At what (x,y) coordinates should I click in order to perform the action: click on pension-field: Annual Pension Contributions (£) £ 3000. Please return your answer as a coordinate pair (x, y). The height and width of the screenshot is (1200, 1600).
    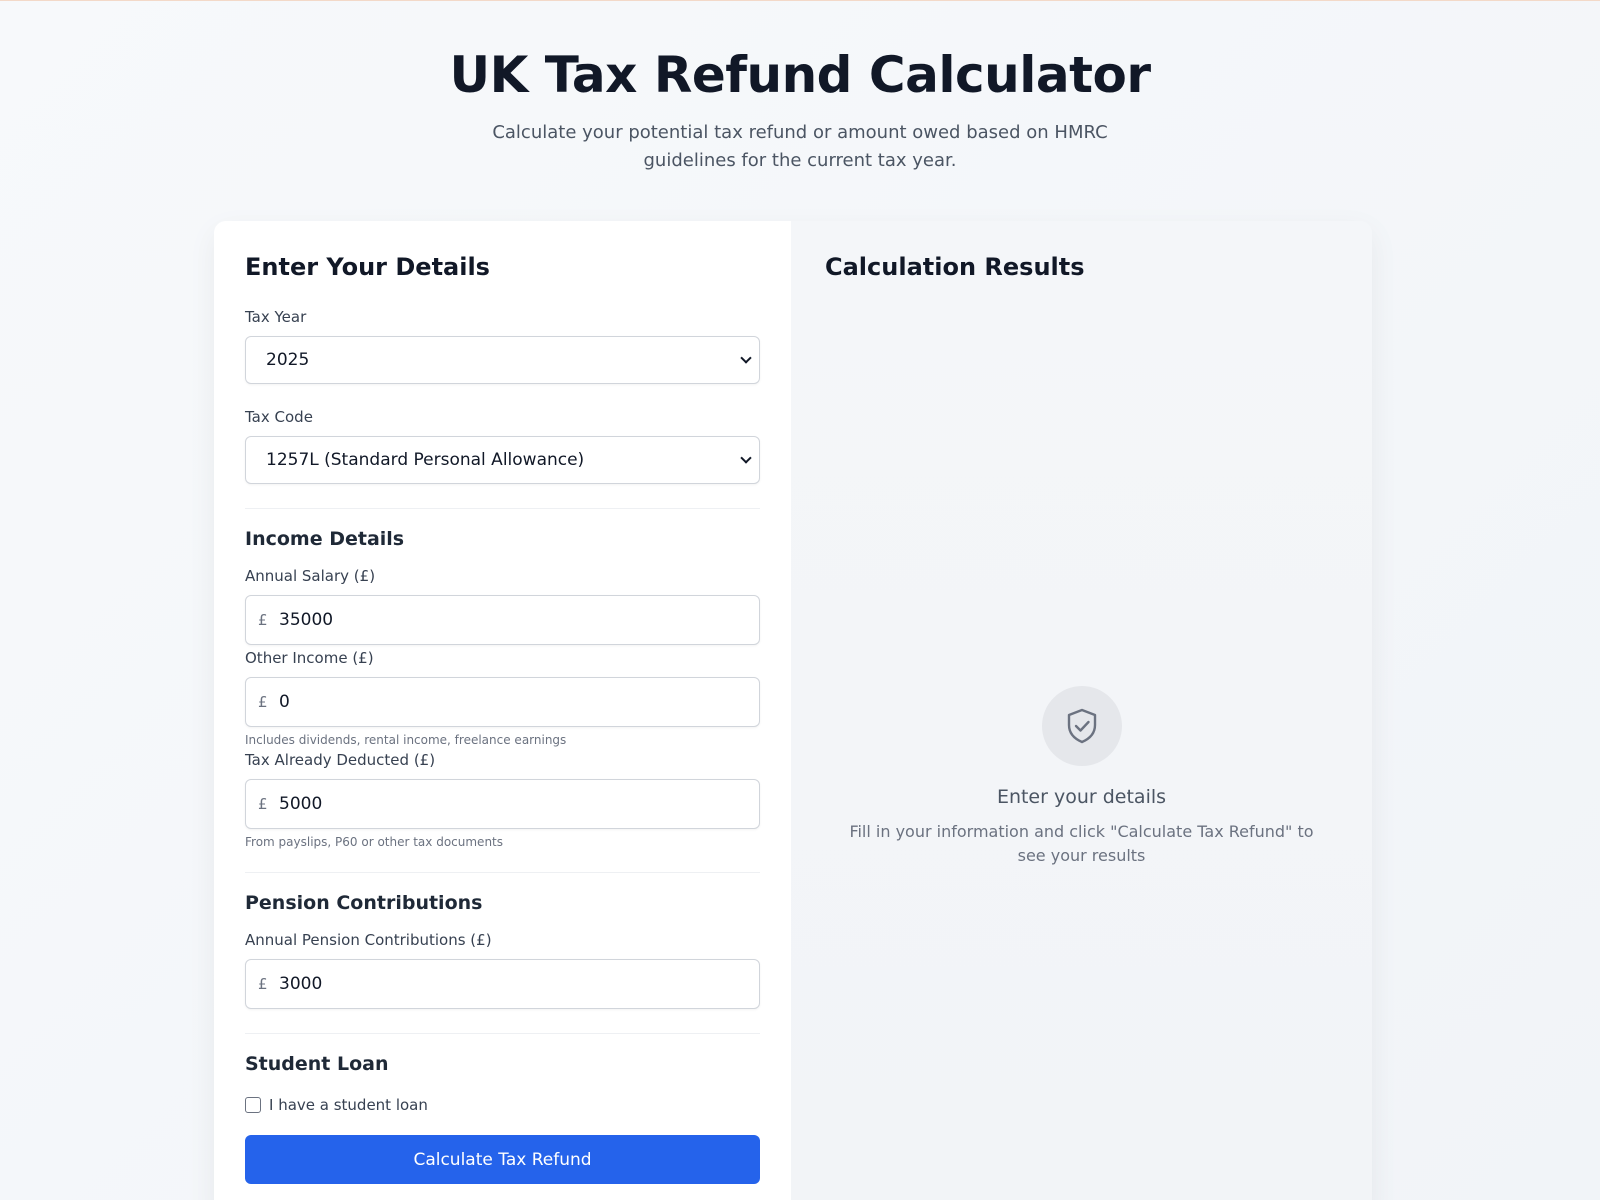
    Looking at the image, I should click on (502, 969).